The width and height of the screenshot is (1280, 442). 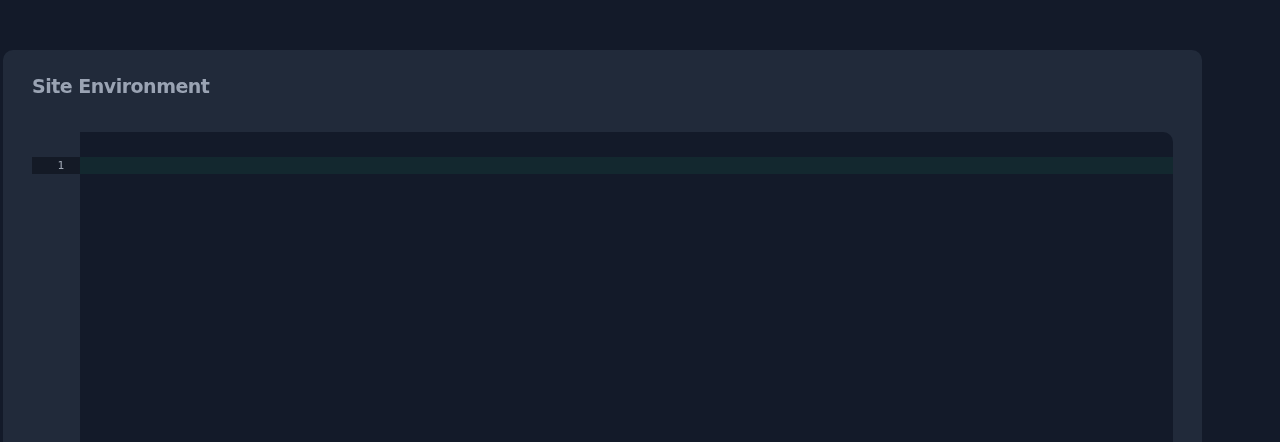 What do you see at coordinates (121, 86) in the screenshot?
I see `card-title: Site Environment` at bounding box center [121, 86].